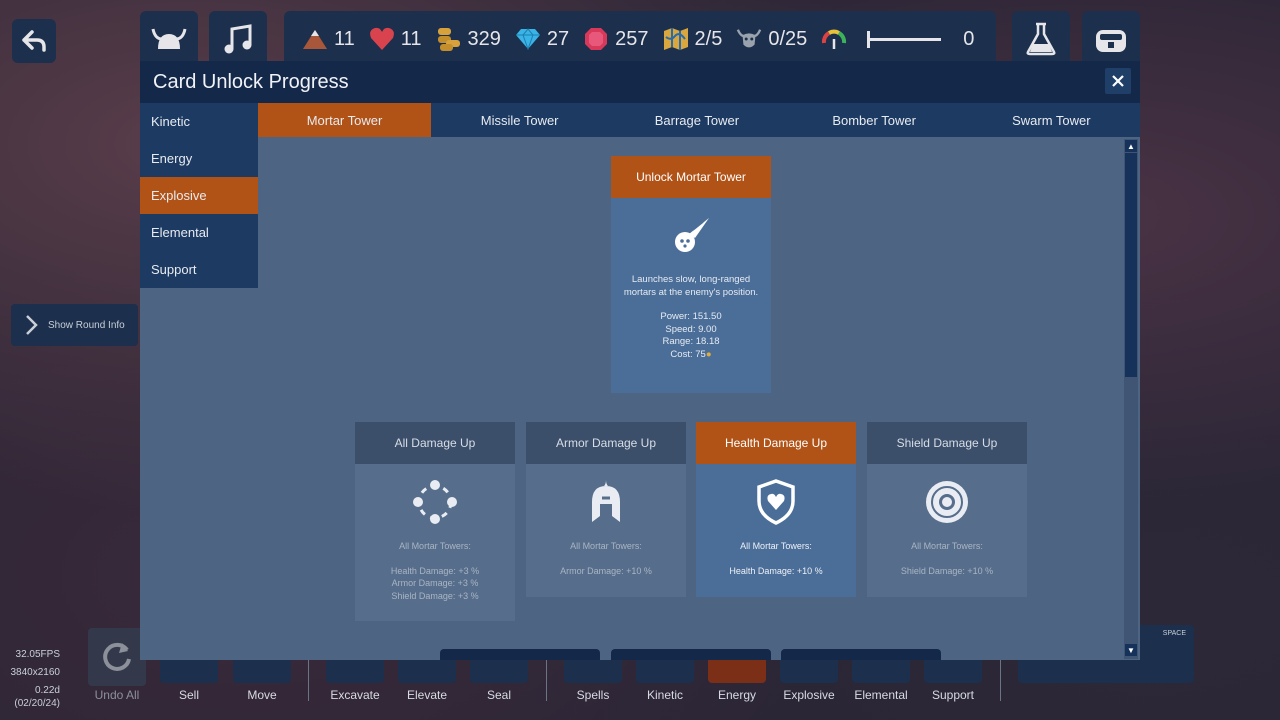  What do you see at coordinates (749, 39) in the screenshot?
I see `monster-icon` at bounding box center [749, 39].